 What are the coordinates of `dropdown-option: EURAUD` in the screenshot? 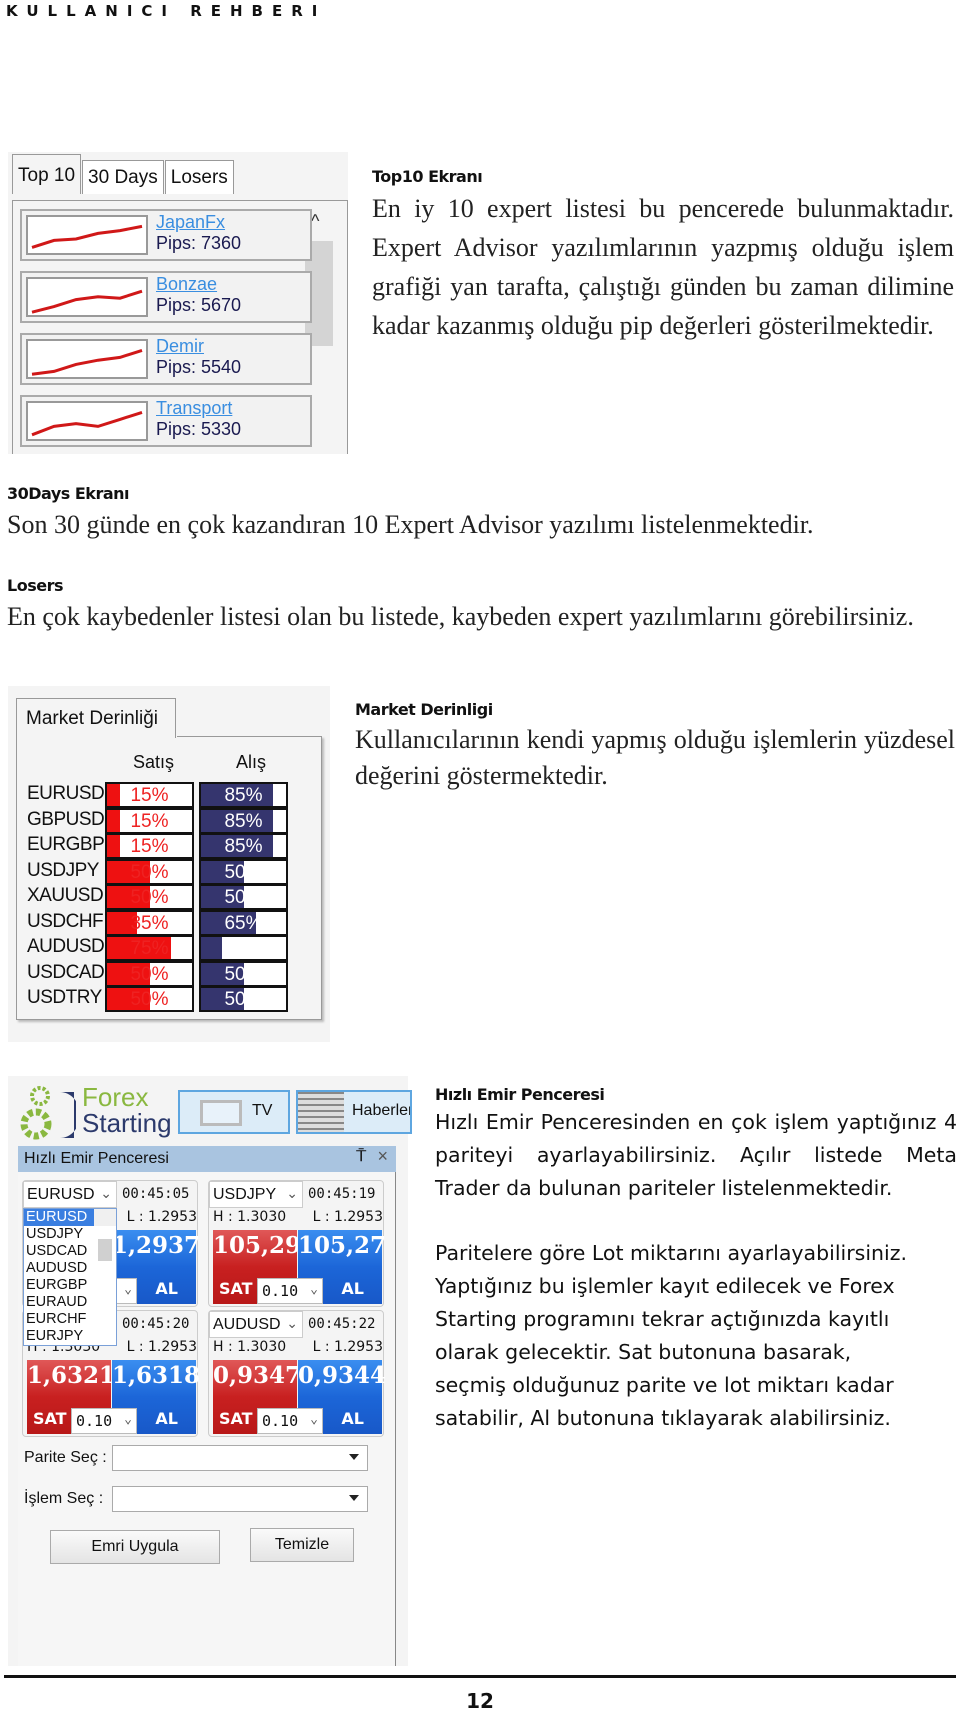 It's located at (70, 1302).